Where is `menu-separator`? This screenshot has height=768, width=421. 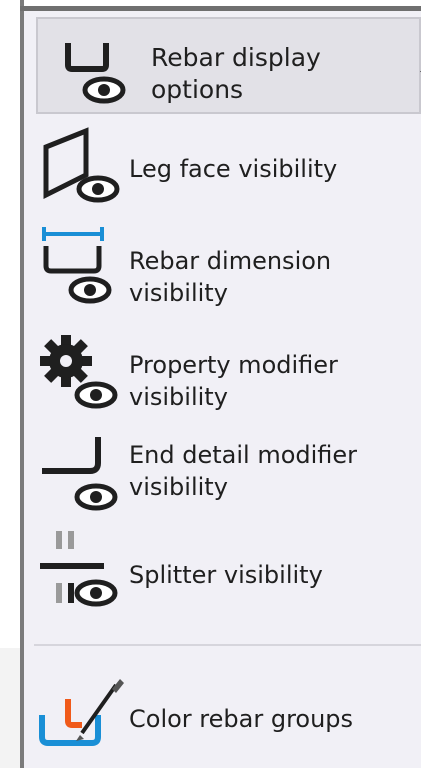
menu-separator is located at coordinates (227, 645).